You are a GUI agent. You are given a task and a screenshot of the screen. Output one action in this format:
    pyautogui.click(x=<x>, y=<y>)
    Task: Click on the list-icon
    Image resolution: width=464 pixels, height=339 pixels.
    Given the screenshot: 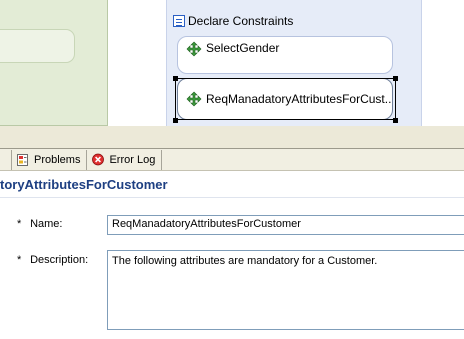 What is the action you would take?
    pyautogui.click(x=179, y=21)
    